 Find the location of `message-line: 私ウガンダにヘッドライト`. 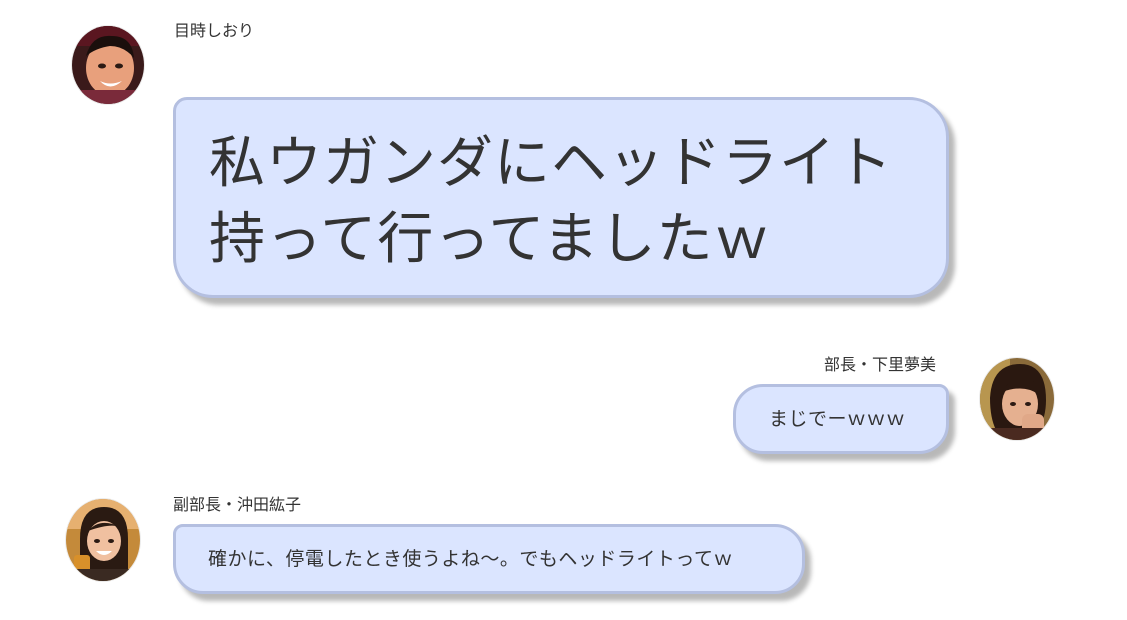

message-line: 私ウガンダにヘッドライト is located at coordinates (551, 163).